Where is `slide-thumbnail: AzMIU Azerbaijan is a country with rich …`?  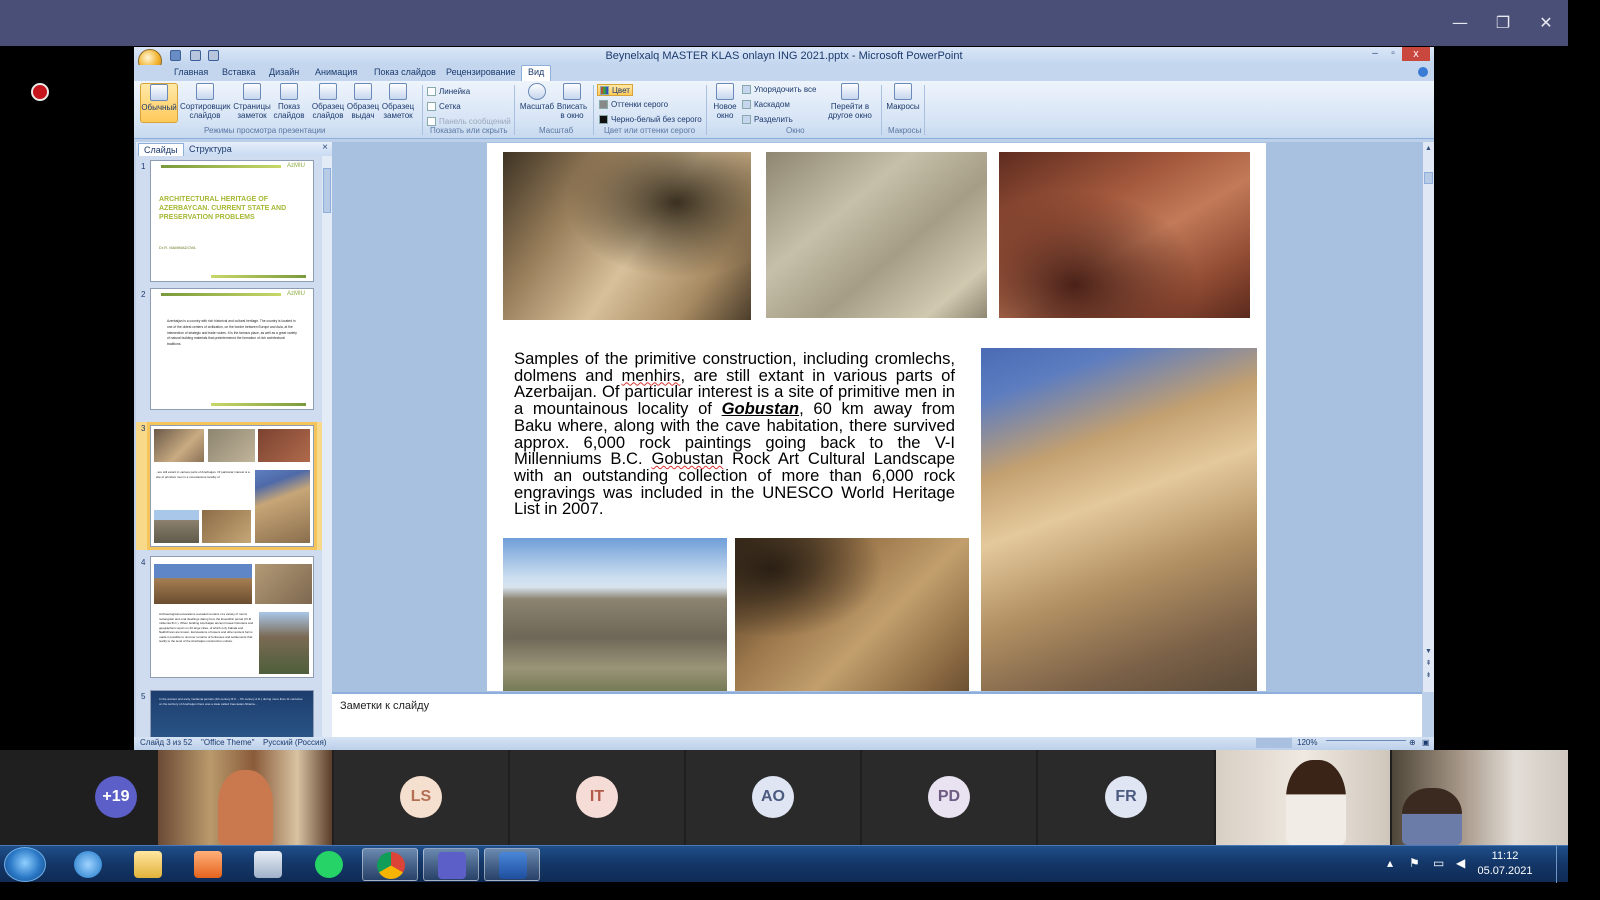 slide-thumbnail: AzMIU Azerbaijan is a country with rich … is located at coordinates (232, 349).